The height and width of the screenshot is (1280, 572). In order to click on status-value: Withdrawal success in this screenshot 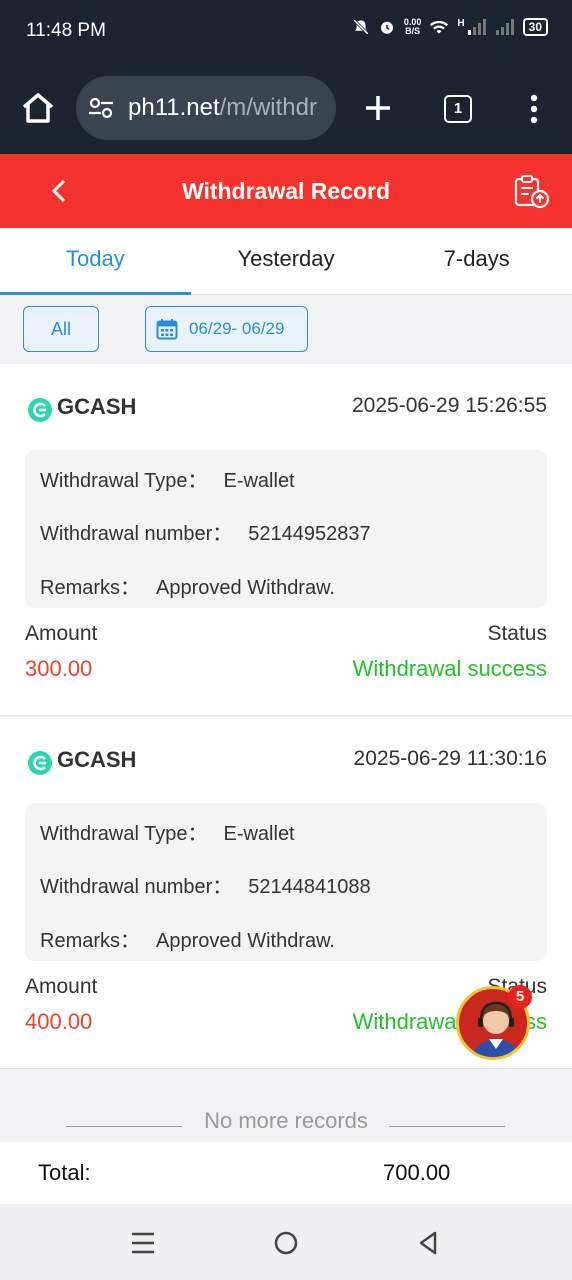, I will do `click(449, 668)`.